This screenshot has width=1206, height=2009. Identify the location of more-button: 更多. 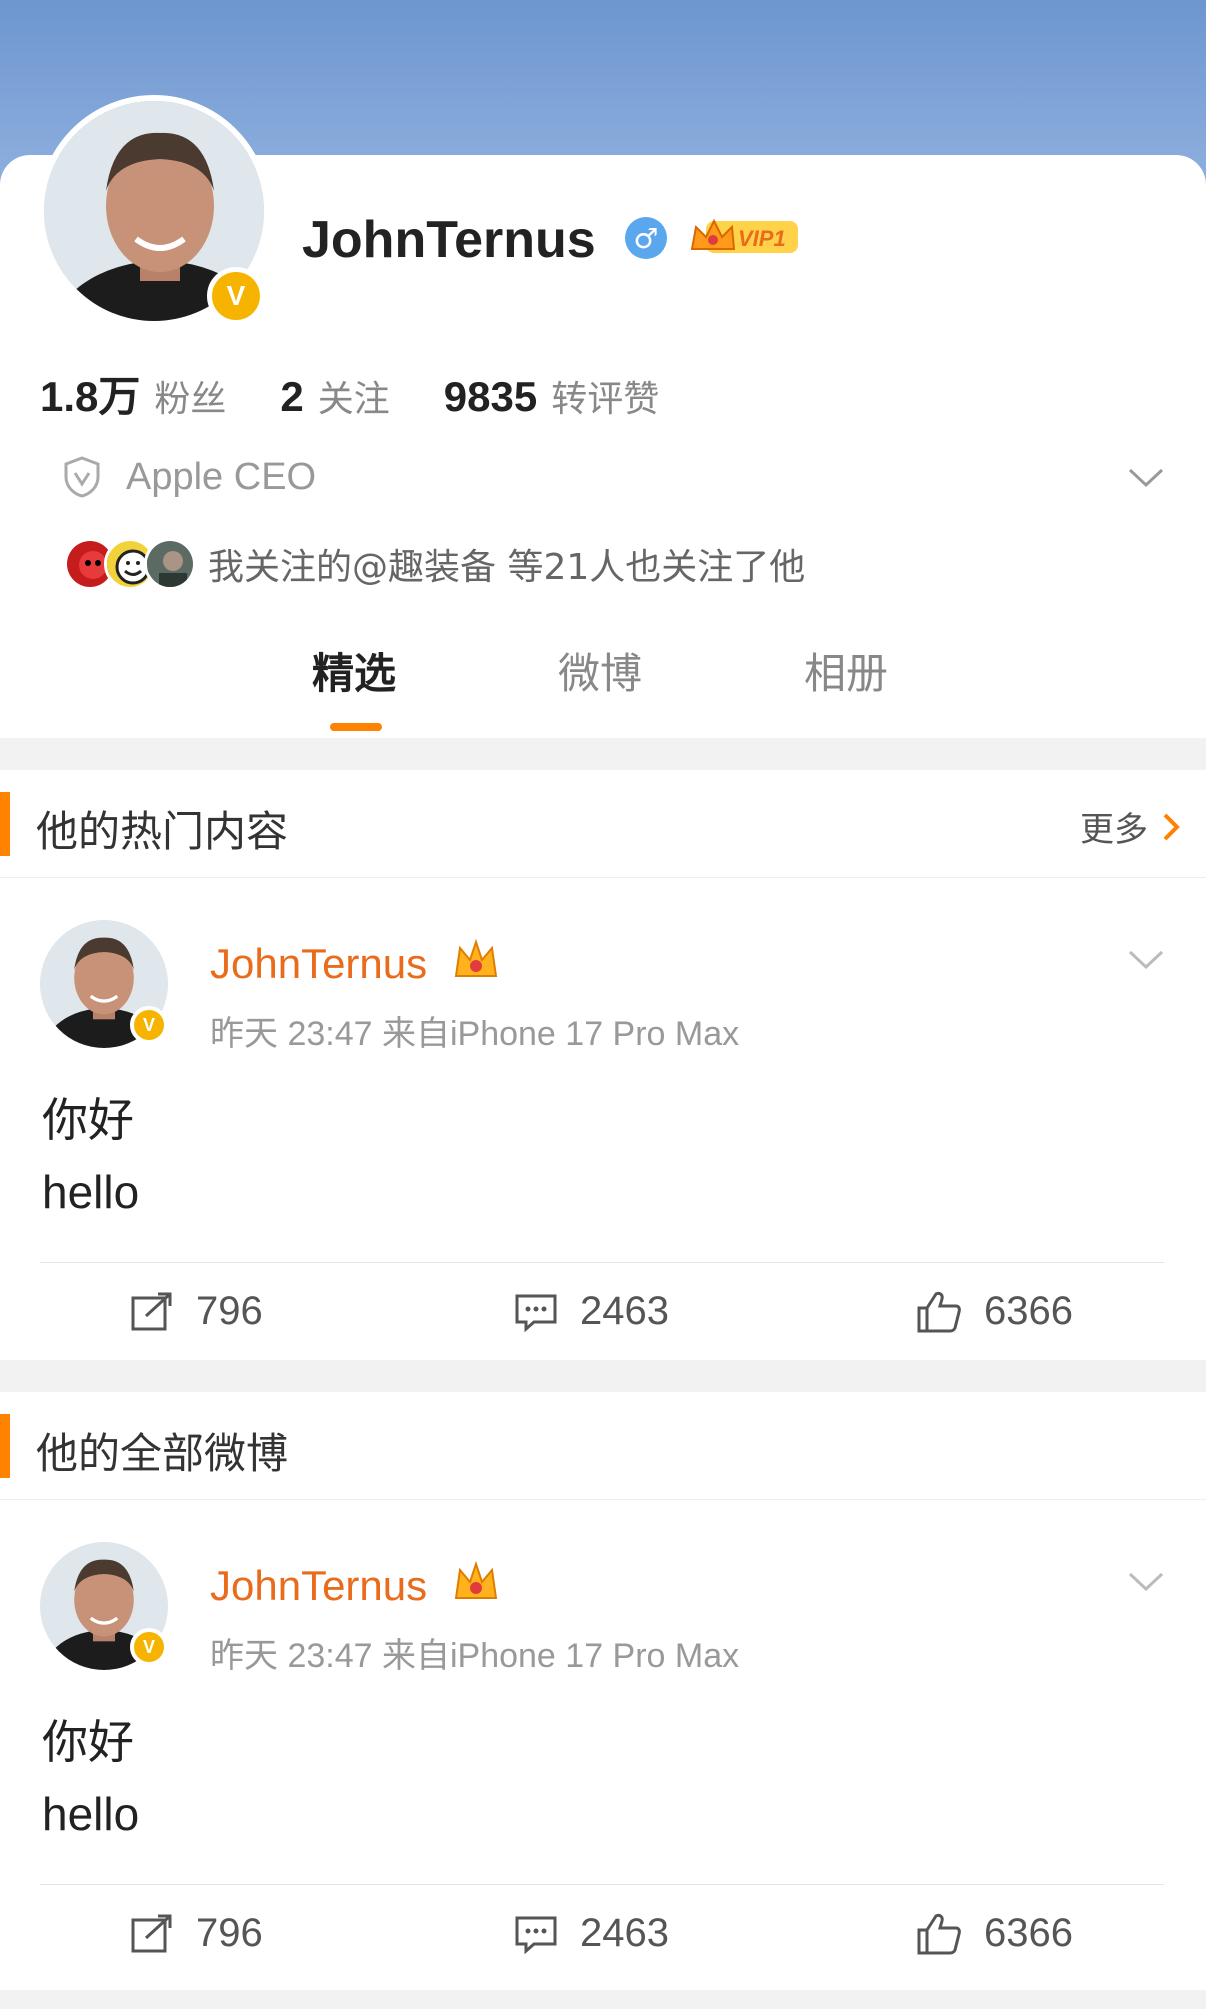
(1130, 826).